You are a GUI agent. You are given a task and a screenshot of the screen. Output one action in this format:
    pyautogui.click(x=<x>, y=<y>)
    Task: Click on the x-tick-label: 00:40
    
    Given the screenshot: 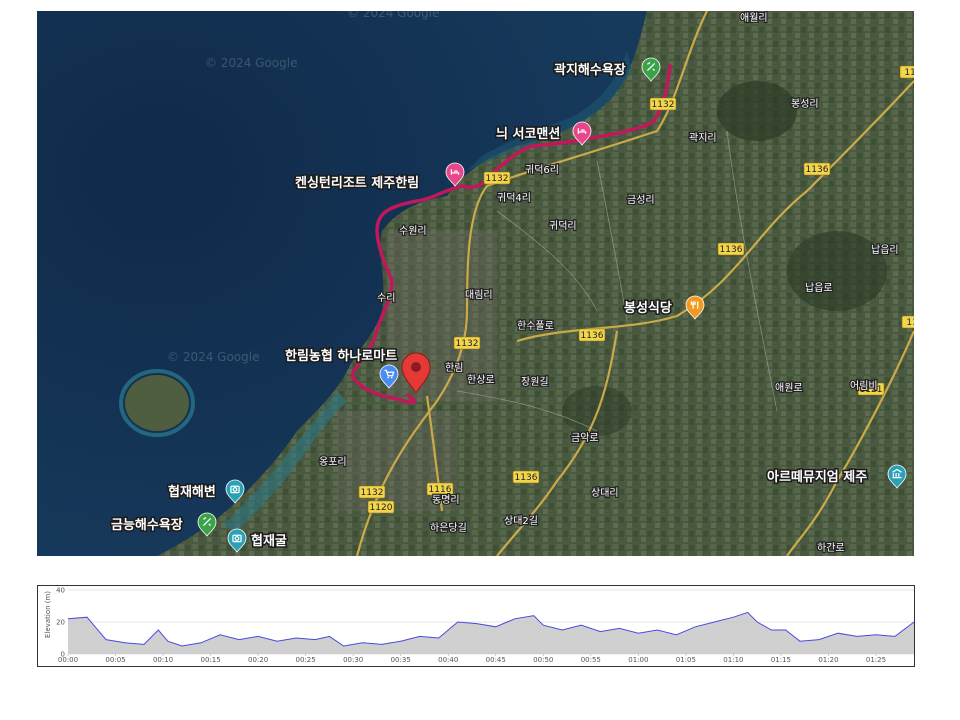 What is the action you would take?
    pyautogui.click(x=448, y=660)
    